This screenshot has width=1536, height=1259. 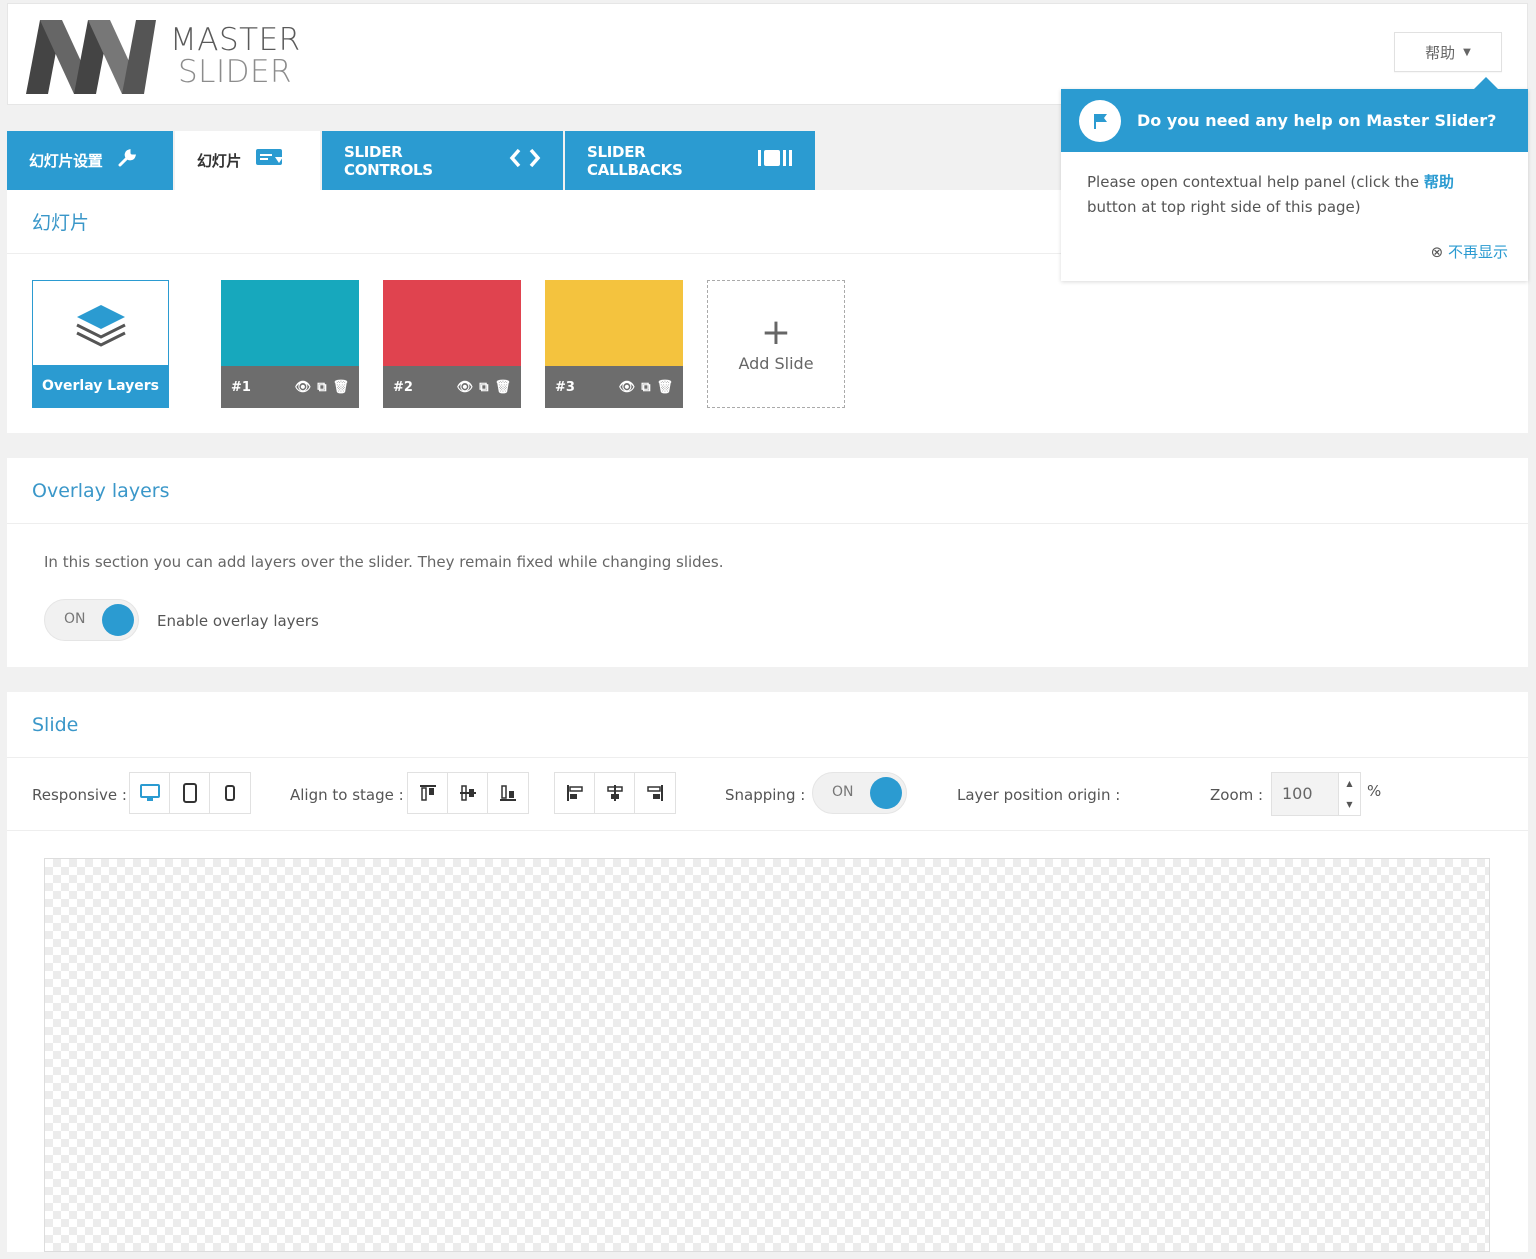 I want to click on close-circle-icon: ⊗, so click(x=1437, y=252).